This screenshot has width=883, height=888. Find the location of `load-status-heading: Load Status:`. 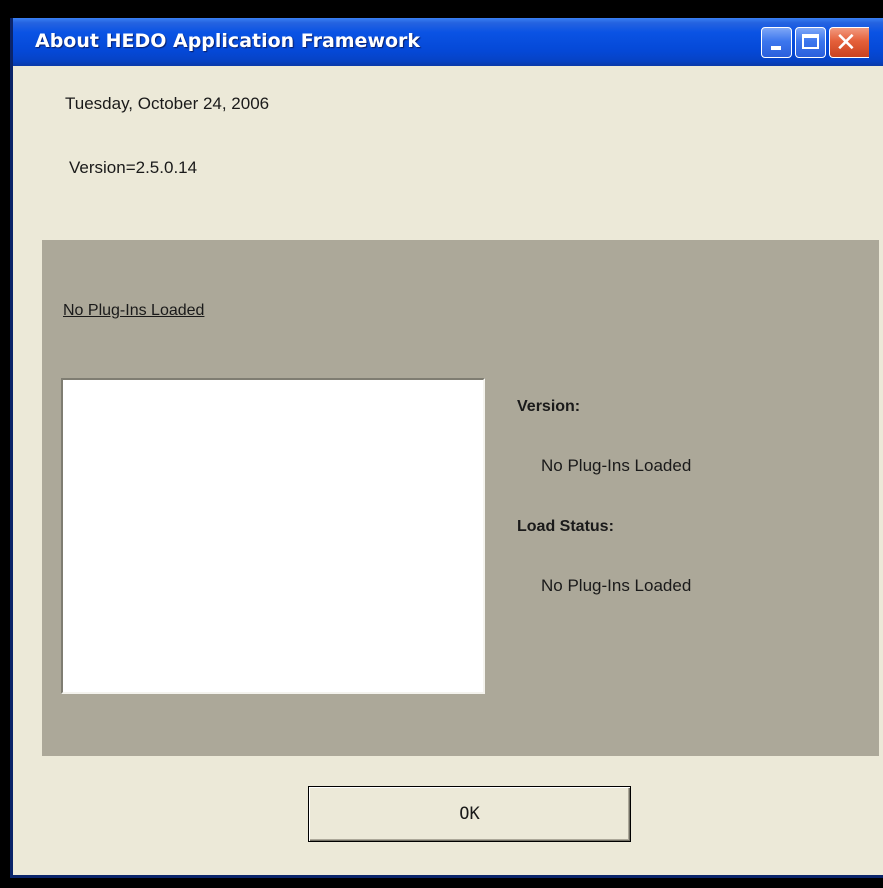

load-status-heading: Load Status: is located at coordinates (565, 526).